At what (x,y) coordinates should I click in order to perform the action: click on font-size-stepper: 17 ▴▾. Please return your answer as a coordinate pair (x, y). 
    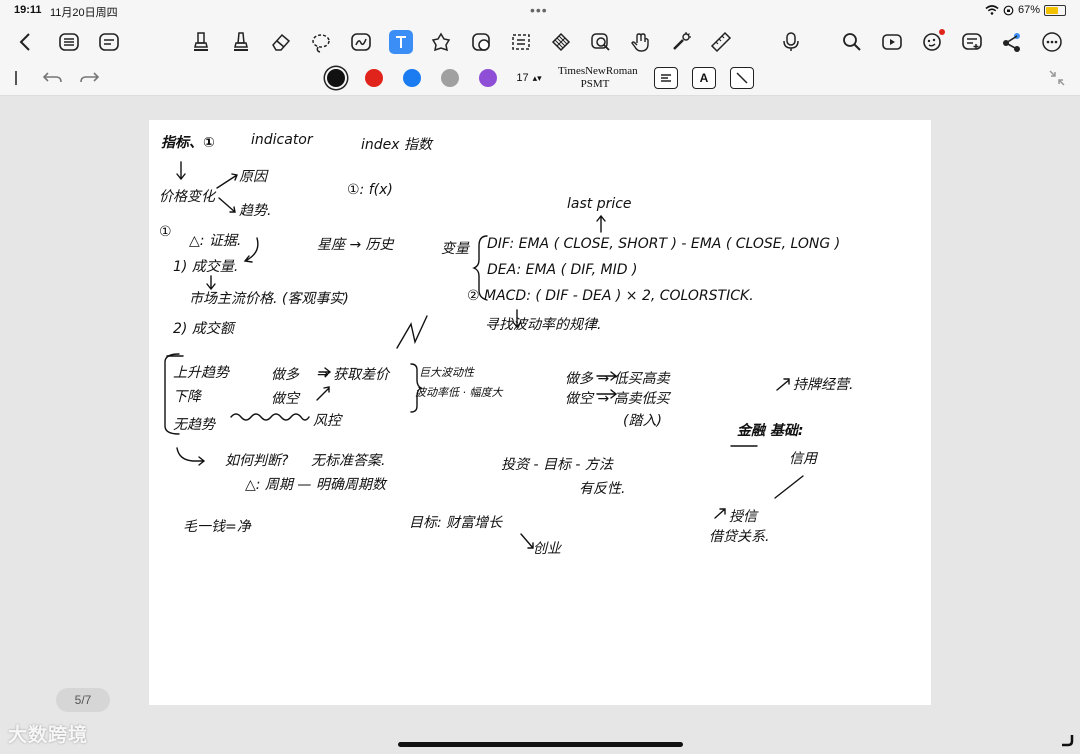
    Looking at the image, I should click on (529, 78).